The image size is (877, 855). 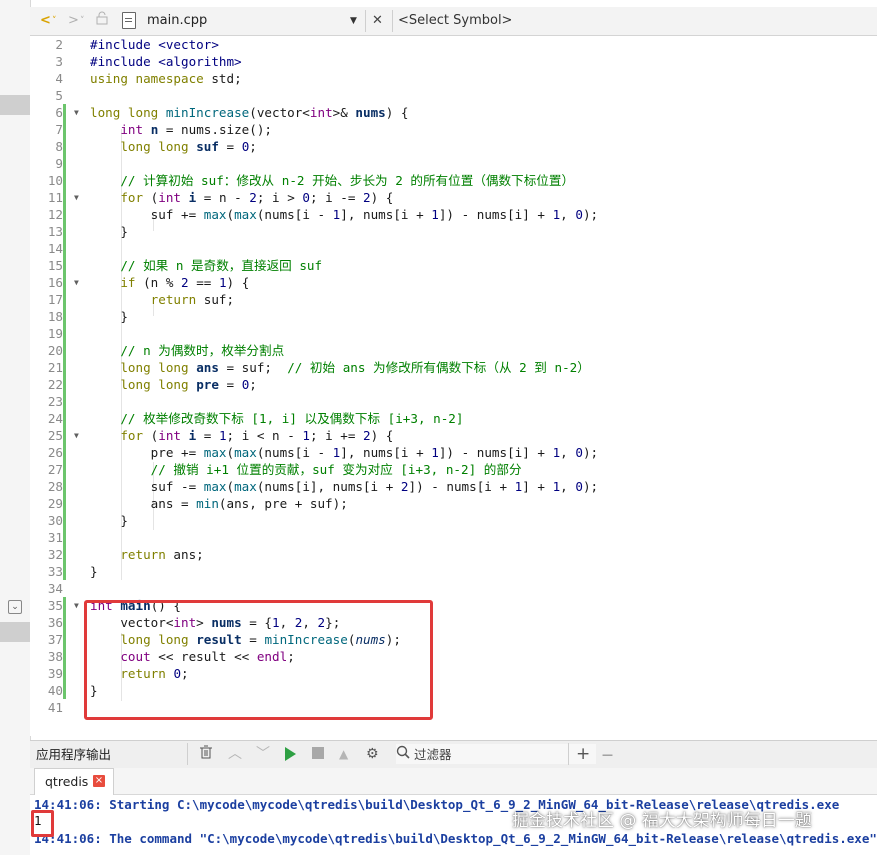 What do you see at coordinates (235, 754) in the screenshot?
I see `chevron-up-icon: ︿` at bounding box center [235, 754].